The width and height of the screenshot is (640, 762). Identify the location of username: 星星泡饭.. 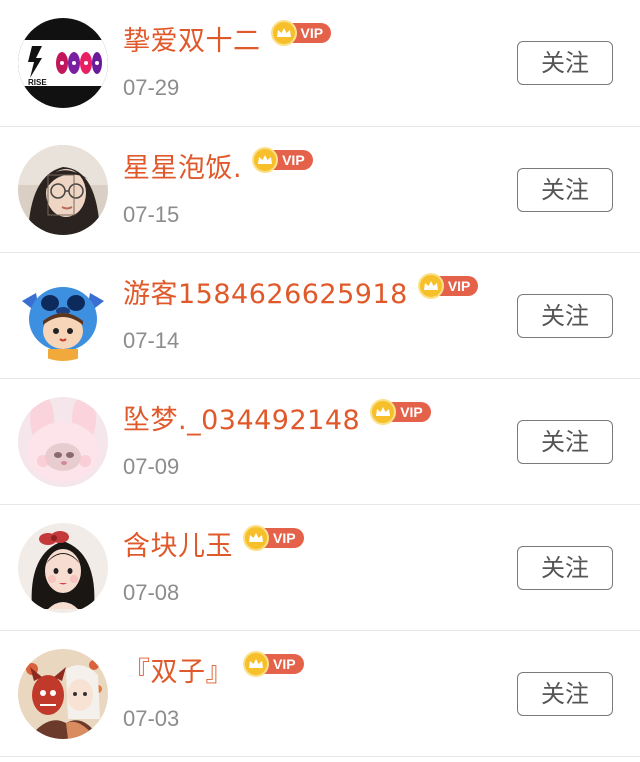
(182, 169).